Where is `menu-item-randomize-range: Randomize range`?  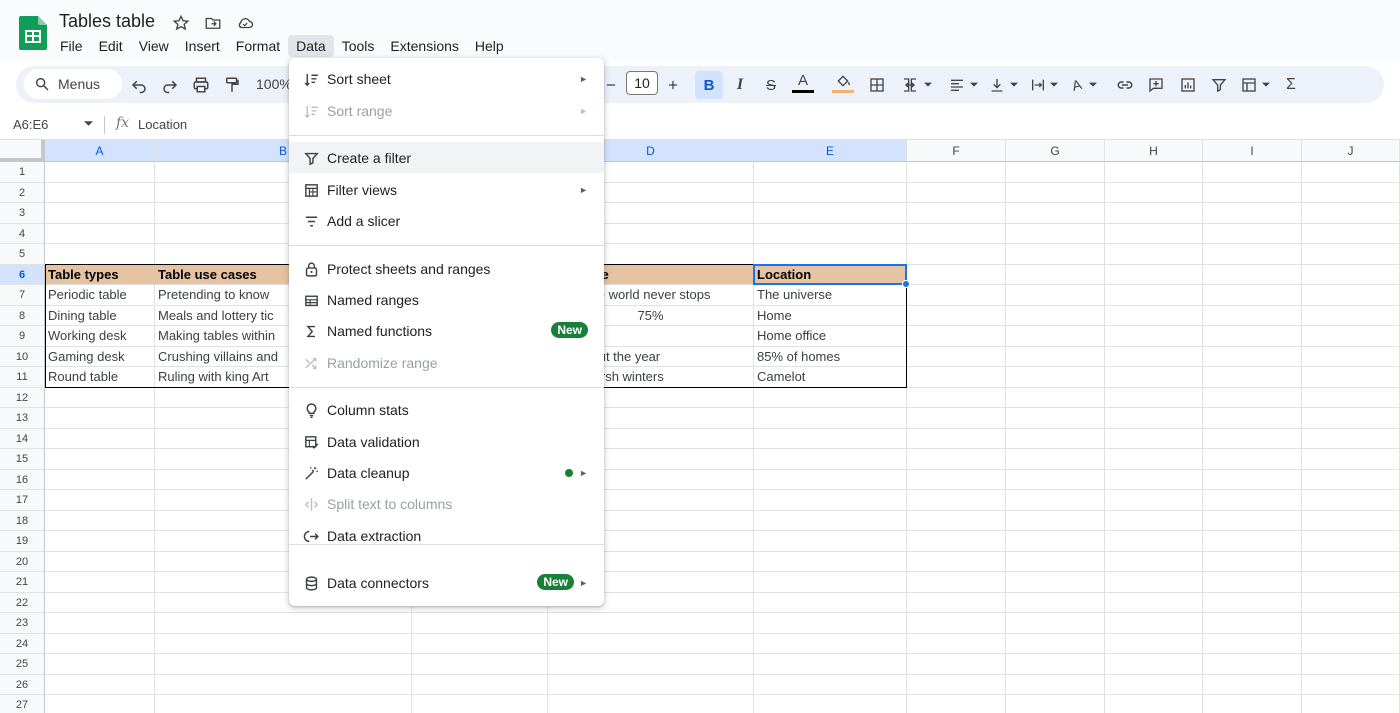 menu-item-randomize-range: Randomize range is located at coordinates (446, 362).